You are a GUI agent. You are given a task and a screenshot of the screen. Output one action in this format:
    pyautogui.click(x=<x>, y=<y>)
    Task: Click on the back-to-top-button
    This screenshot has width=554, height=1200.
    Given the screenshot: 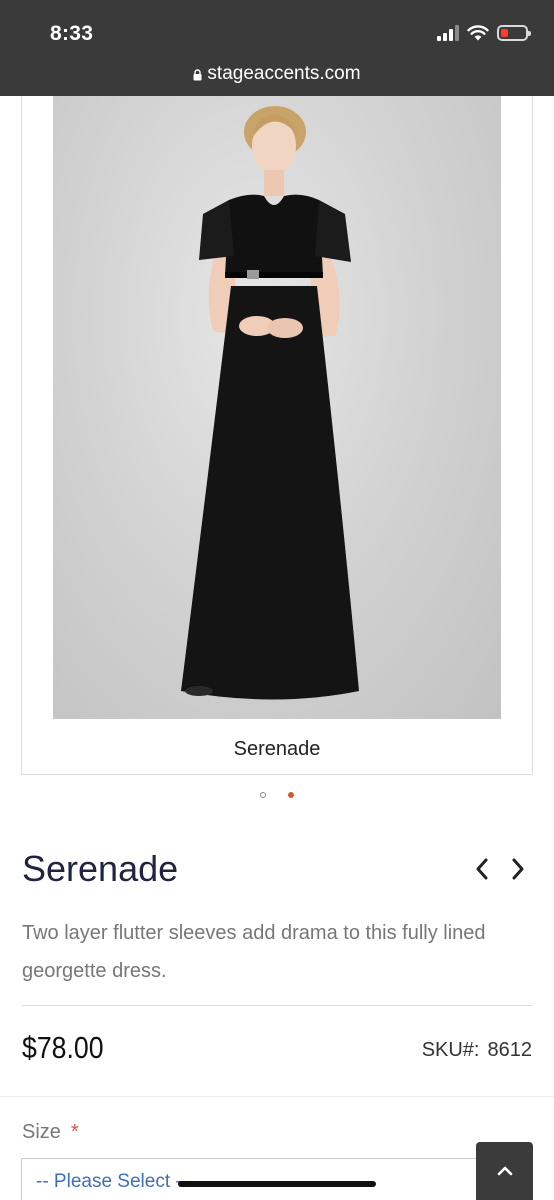 What is the action you would take?
    pyautogui.click(x=504, y=1171)
    